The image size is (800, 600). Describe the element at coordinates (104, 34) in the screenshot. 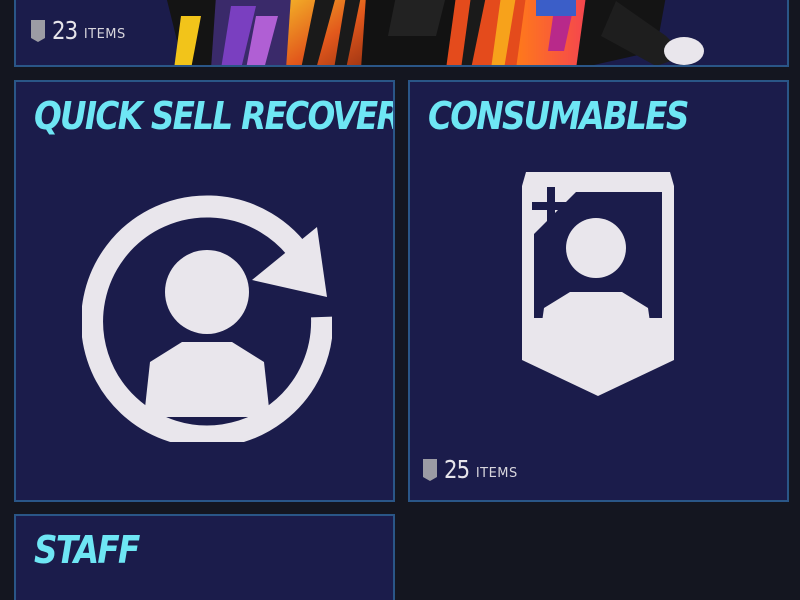

I see `players-count-unit: ITEMS` at that location.